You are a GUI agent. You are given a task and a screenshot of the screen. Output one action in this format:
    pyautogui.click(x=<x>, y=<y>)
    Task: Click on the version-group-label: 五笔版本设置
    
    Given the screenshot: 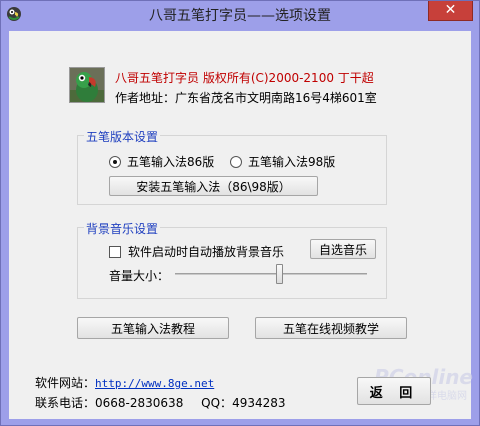 What is the action you would take?
    pyautogui.click(x=122, y=136)
    